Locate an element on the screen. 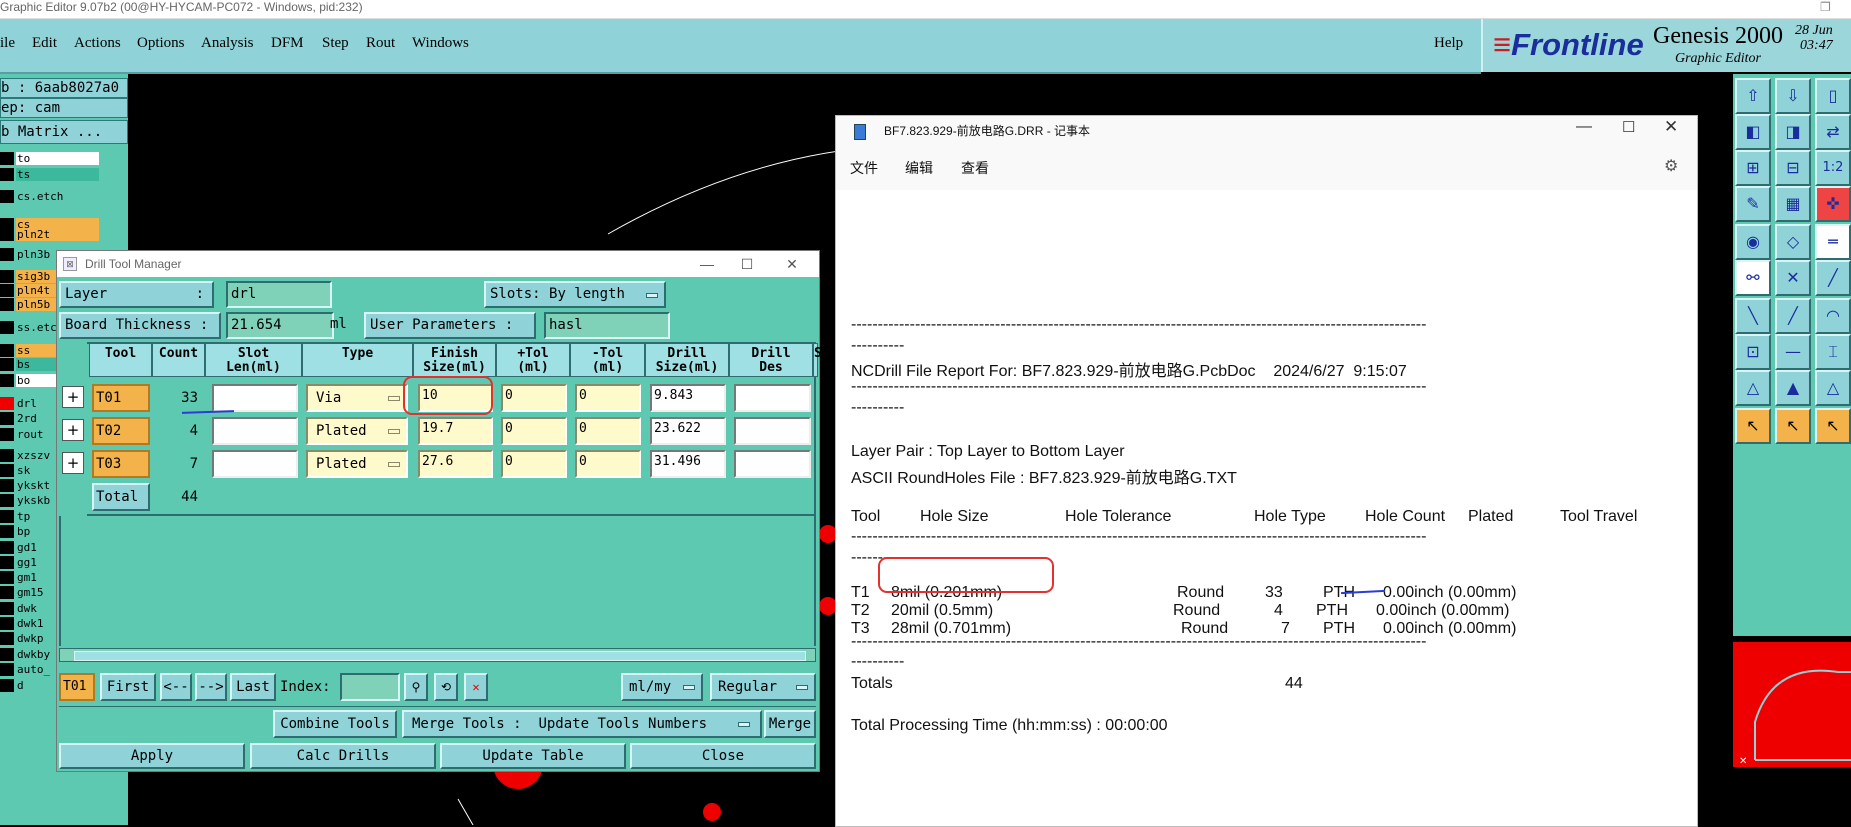 Image resolution: width=1851 pixels, height=827 pixels. layer-item: ts is located at coordinates (57, 174).